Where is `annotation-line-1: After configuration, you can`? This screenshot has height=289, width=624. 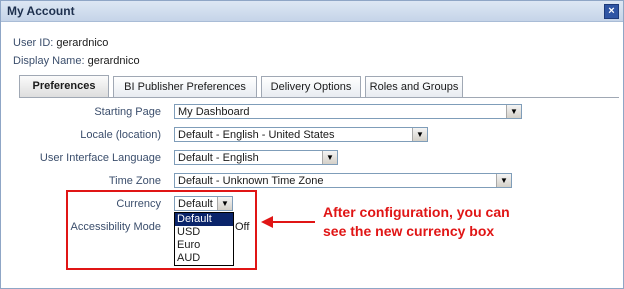
annotation-line-1: After configuration, you can is located at coordinates (416, 212).